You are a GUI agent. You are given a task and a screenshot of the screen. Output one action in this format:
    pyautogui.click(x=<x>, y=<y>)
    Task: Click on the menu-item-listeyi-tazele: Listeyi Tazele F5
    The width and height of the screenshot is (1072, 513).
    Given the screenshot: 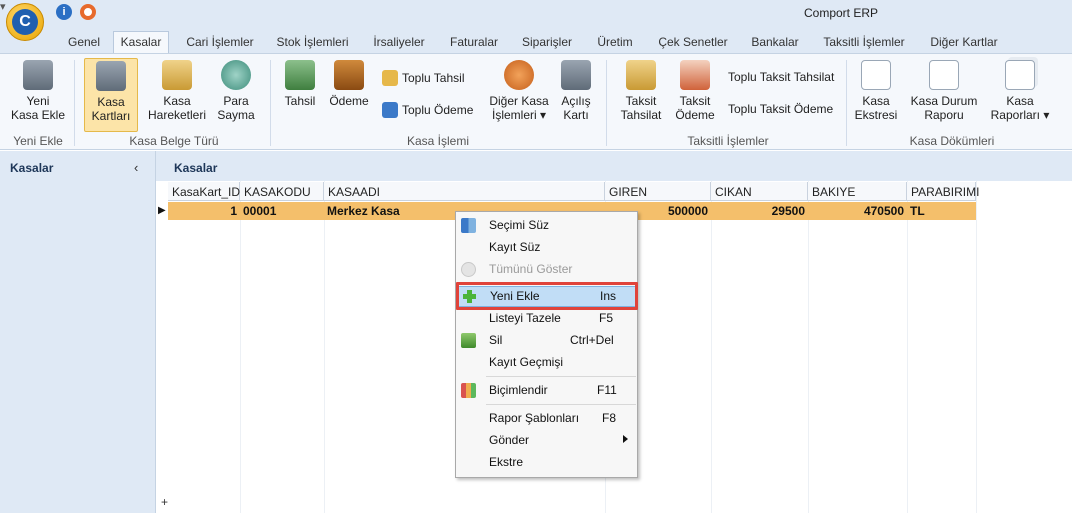 What is the action you would take?
    pyautogui.click(x=546, y=318)
    